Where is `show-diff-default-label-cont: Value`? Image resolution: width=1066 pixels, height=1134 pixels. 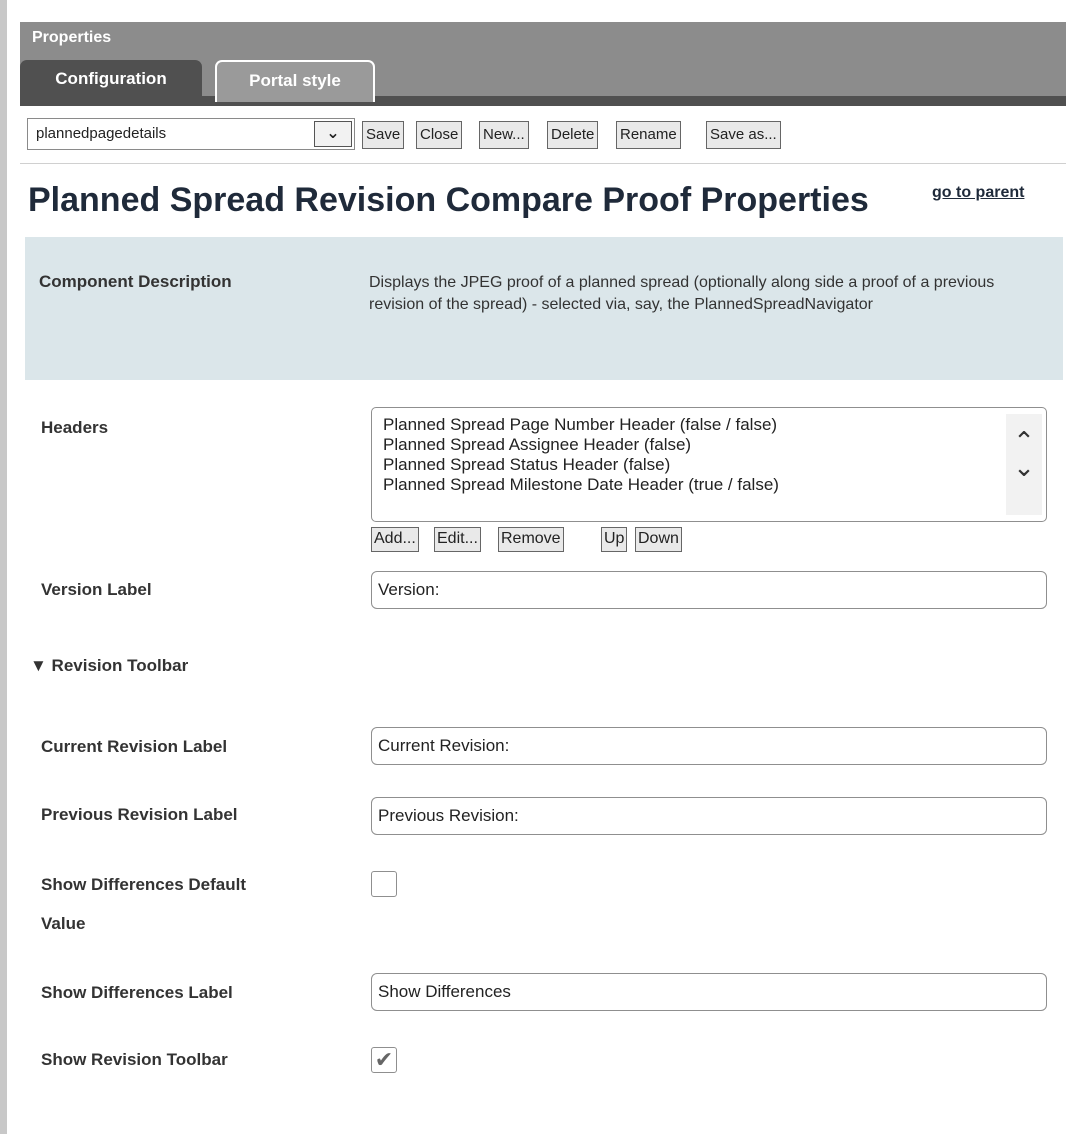 show-diff-default-label-cont: Value is located at coordinates (63, 923).